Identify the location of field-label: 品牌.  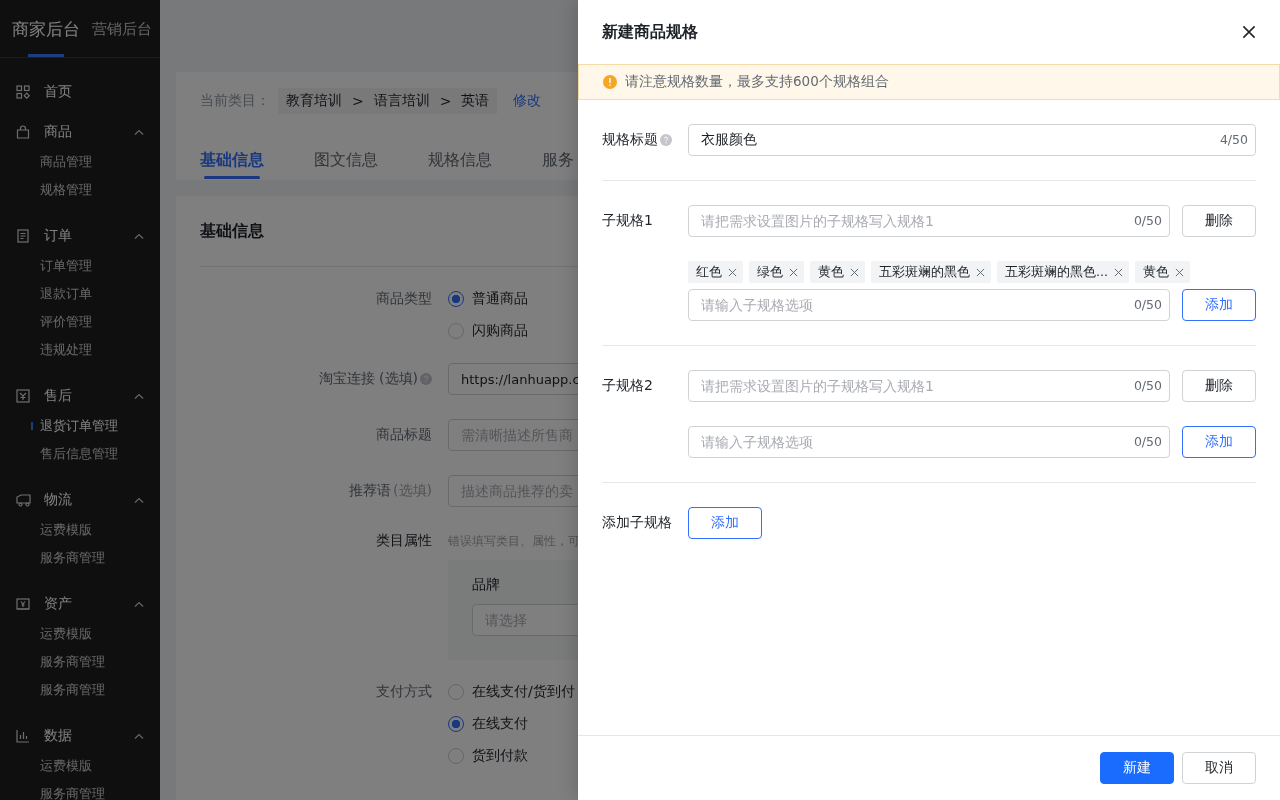
(486, 584).